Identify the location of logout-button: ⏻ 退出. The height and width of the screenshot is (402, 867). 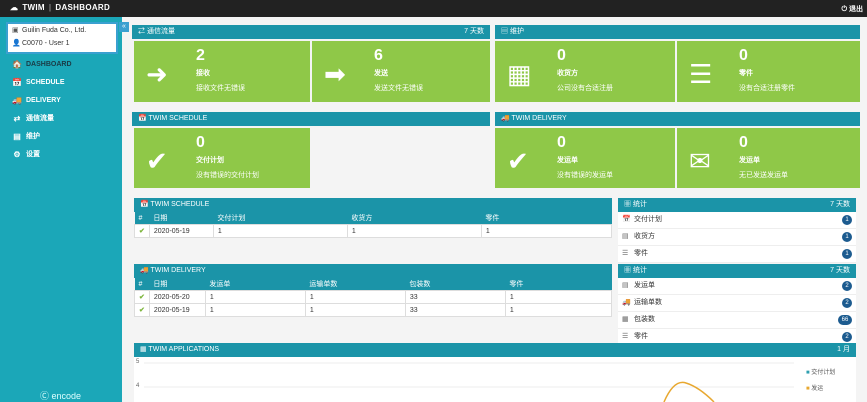
(852, 9).